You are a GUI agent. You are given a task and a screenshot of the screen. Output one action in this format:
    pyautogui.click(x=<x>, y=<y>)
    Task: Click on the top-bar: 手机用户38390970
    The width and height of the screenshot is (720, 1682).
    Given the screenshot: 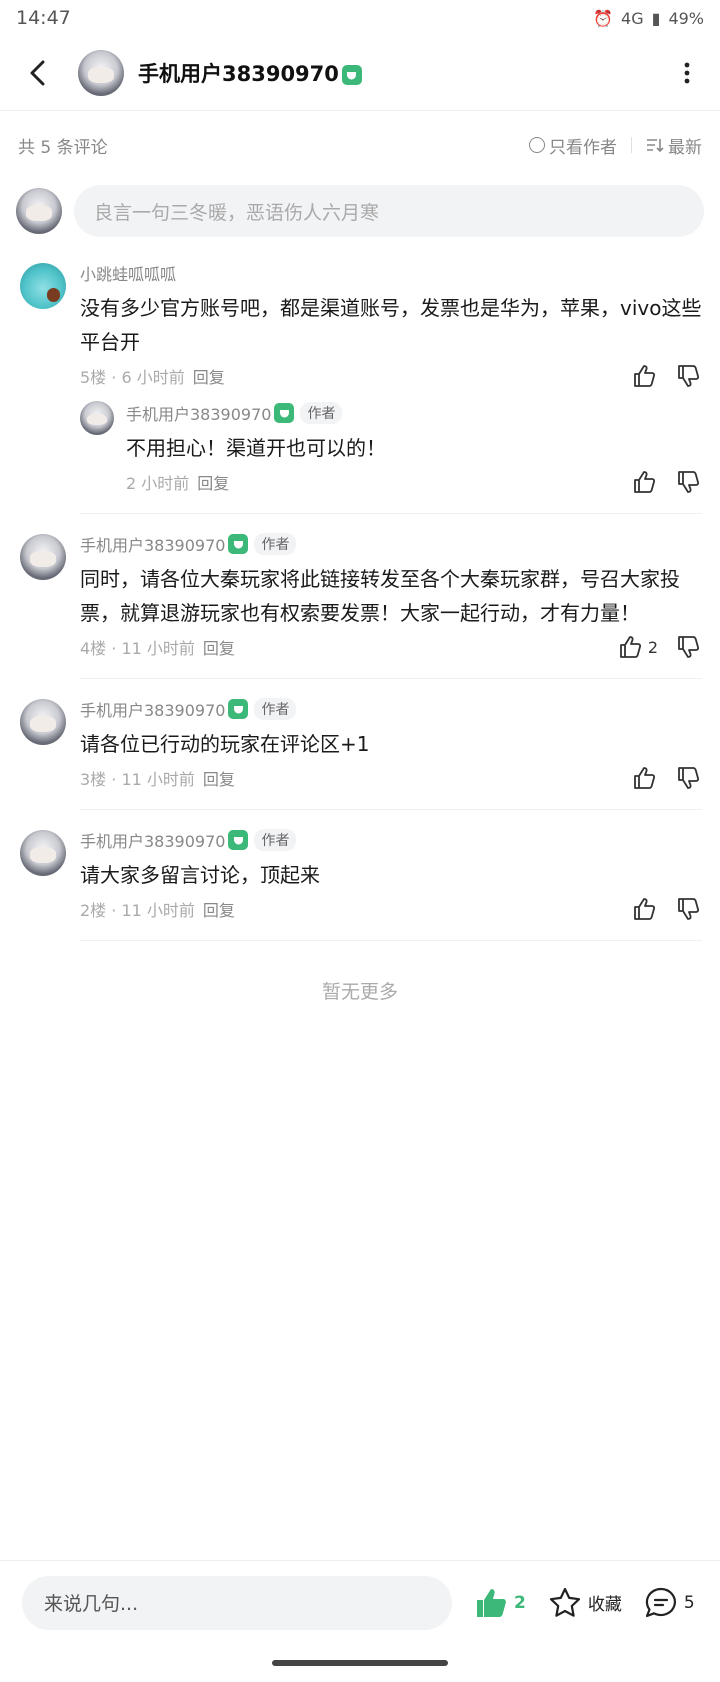 What is the action you would take?
    pyautogui.click(x=360, y=73)
    